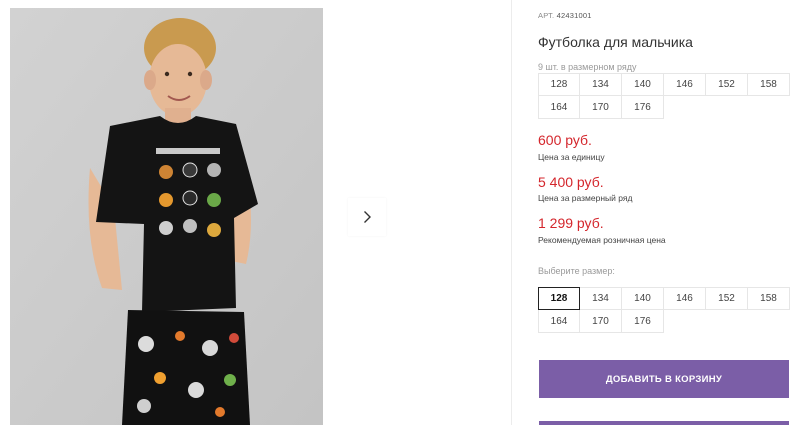 This screenshot has height=425, width=800. I want to click on choose-size-label: Выберите размер:, so click(576, 271).